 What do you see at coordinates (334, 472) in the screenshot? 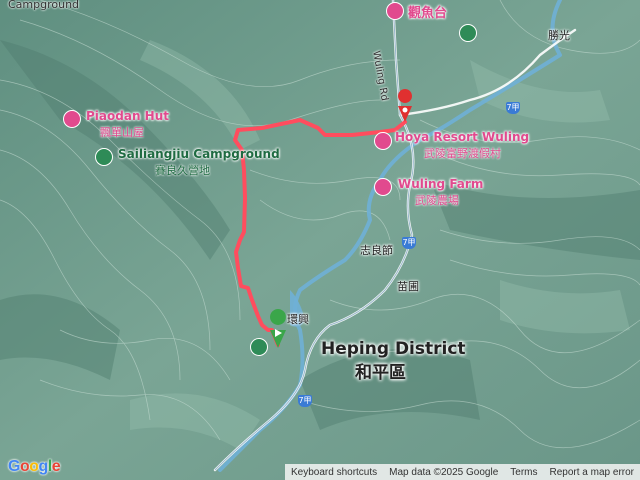
I see `keyboard-shortcuts-link: Keyboard shortcuts` at bounding box center [334, 472].